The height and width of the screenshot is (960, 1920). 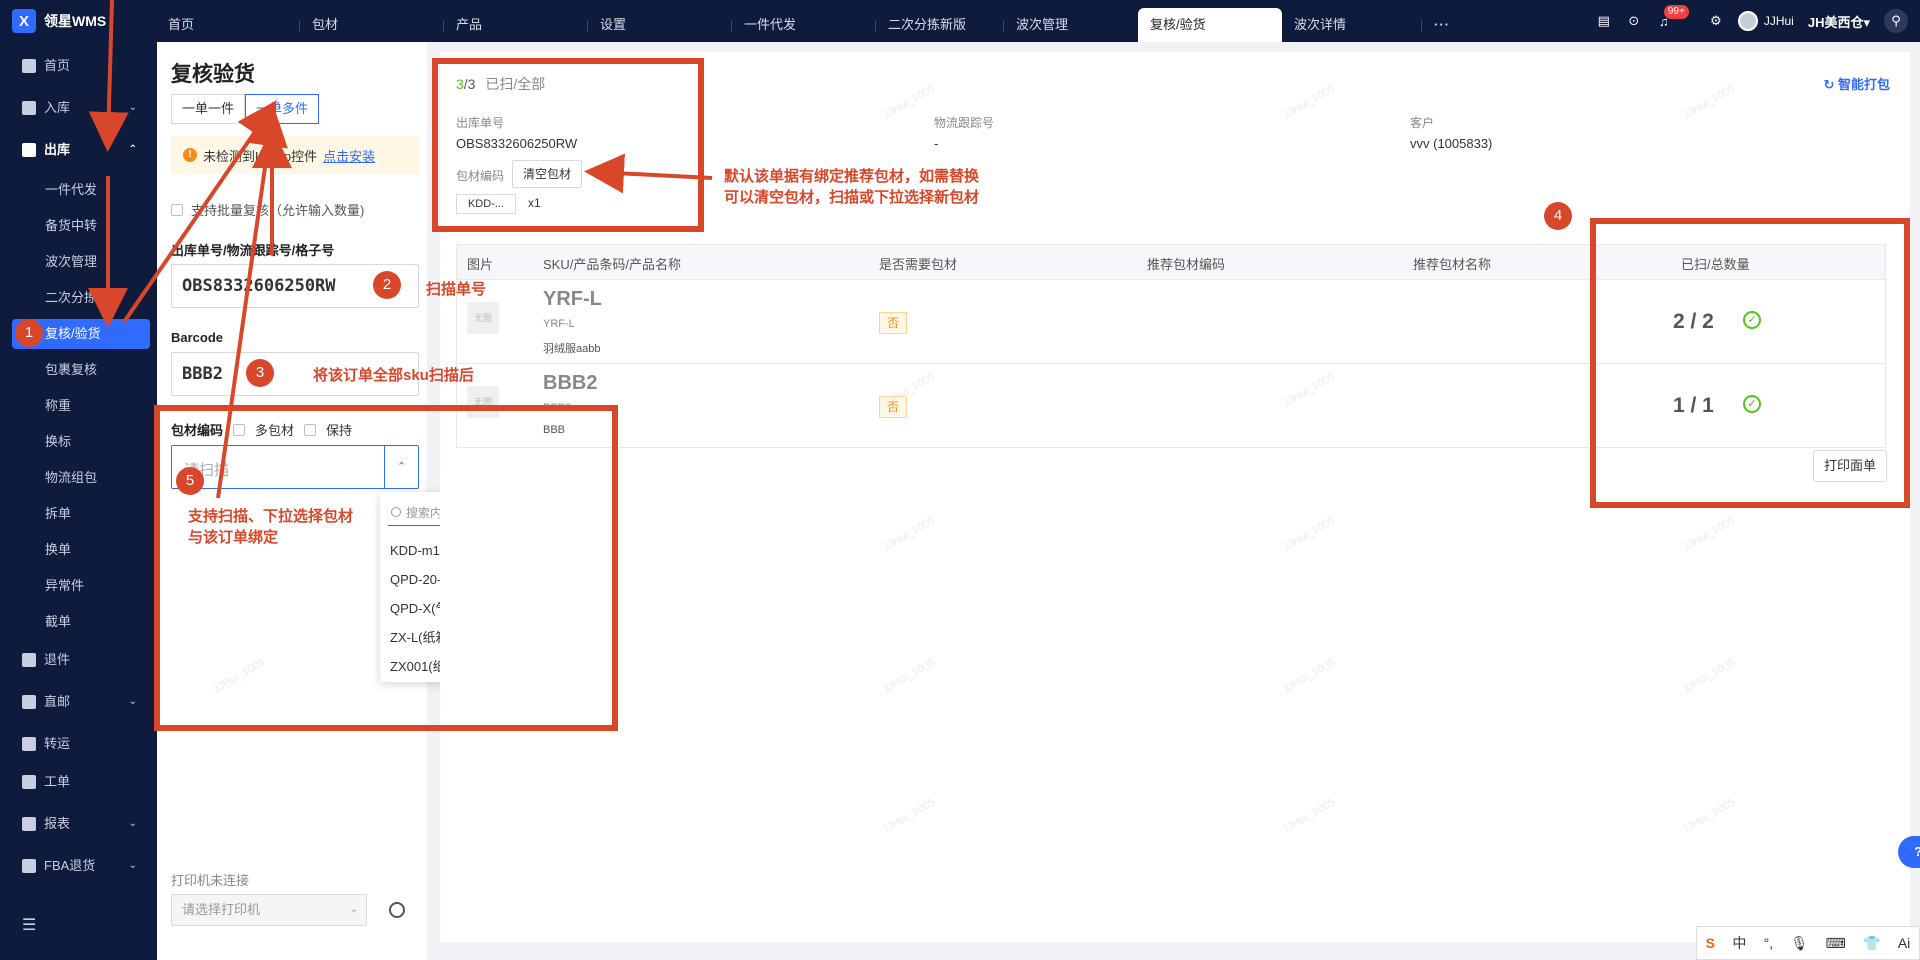 What do you see at coordinates (275, 430) in the screenshot?
I see `multi-packaging-label: 多包材` at bounding box center [275, 430].